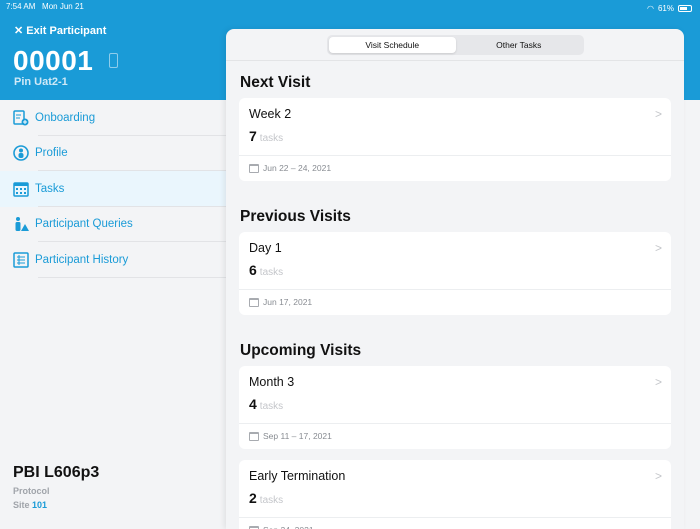 The height and width of the screenshot is (529, 700). Describe the element at coordinates (455, 494) in the screenshot. I see `visit-card: Early Termination 2tasks > Sep 24, 2021` at that location.